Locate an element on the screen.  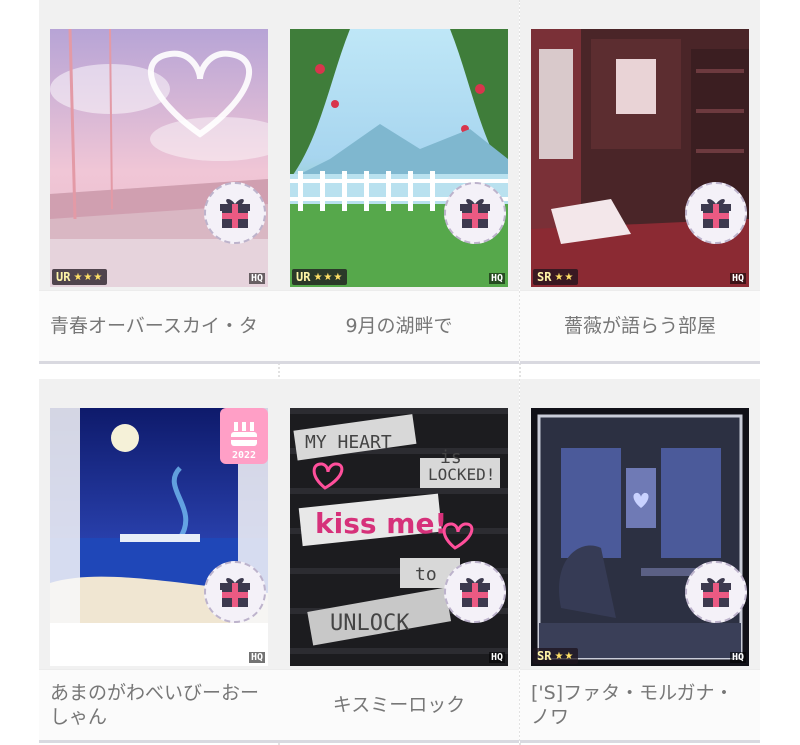
item-thumbnail-frame: 2022 HQ is located at coordinates (159, 524).